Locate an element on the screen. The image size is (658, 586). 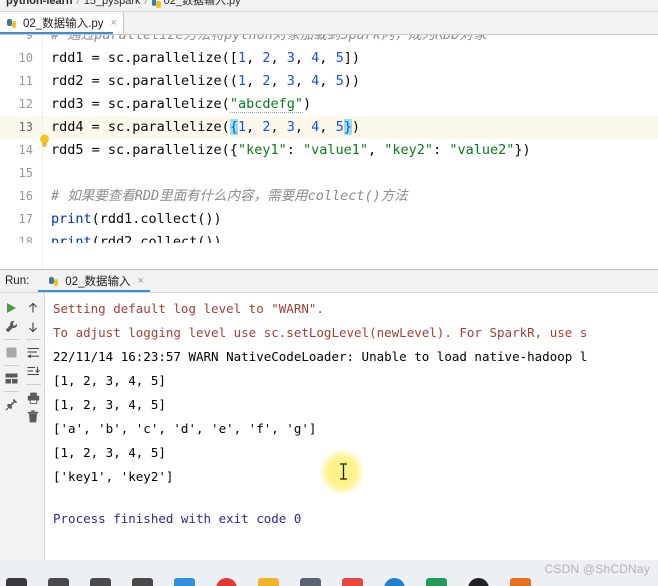
clear-all-button is located at coordinates (33, 416).